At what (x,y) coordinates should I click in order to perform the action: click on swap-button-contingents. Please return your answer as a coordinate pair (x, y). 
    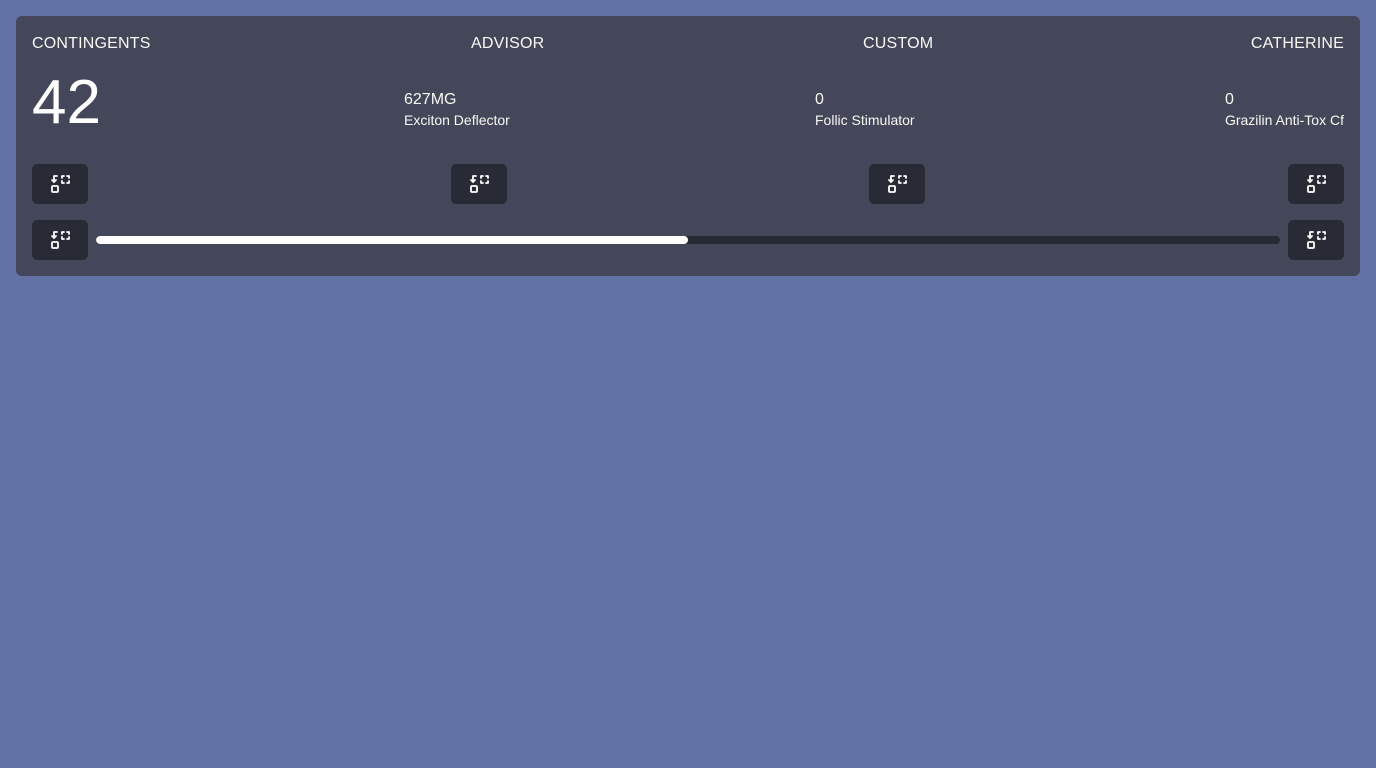
    Looking at the image, I should click on (60, 184).